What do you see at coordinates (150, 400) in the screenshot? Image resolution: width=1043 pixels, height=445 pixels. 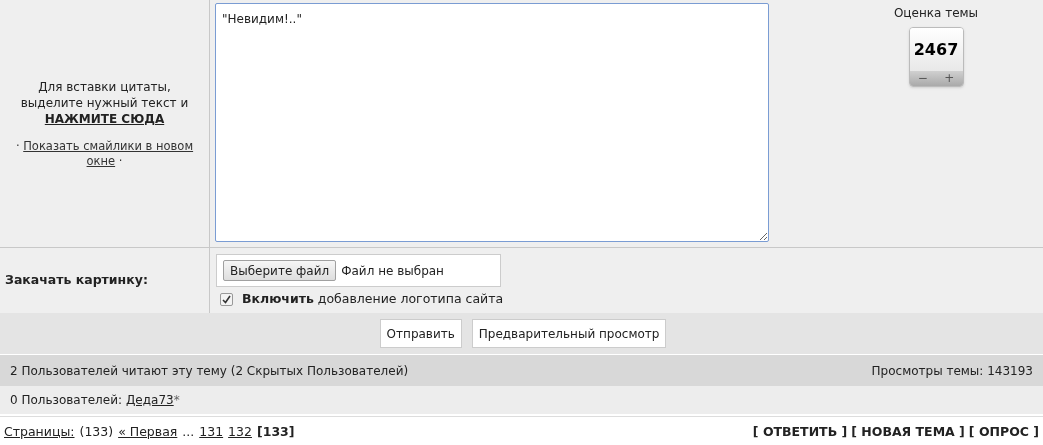 I see `user-link: Деда73` at bounding box center [150, 400].